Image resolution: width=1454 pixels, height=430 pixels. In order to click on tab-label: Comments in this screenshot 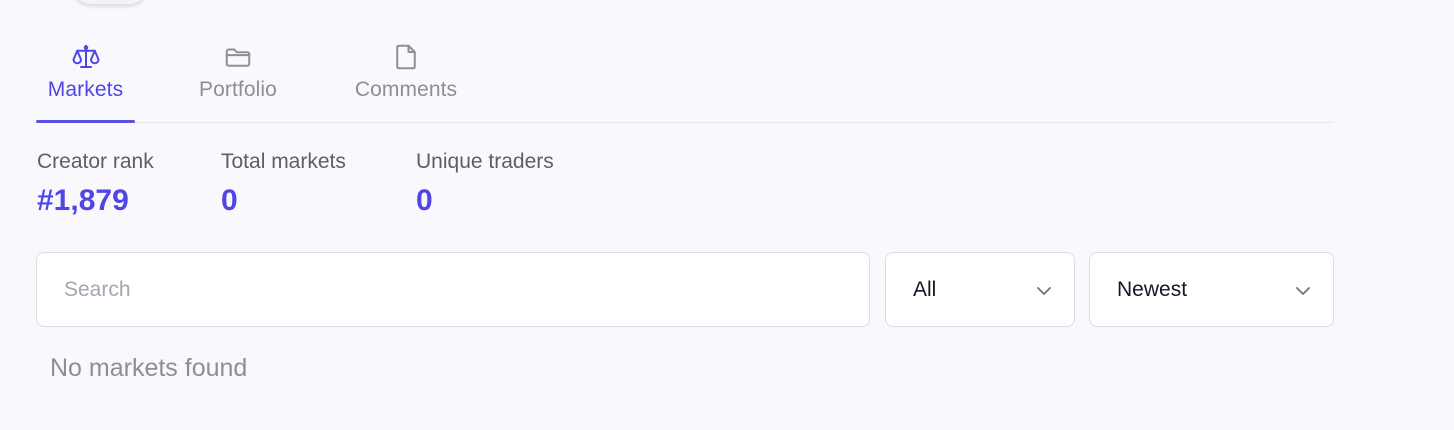, I will do `click(406, 89)`.